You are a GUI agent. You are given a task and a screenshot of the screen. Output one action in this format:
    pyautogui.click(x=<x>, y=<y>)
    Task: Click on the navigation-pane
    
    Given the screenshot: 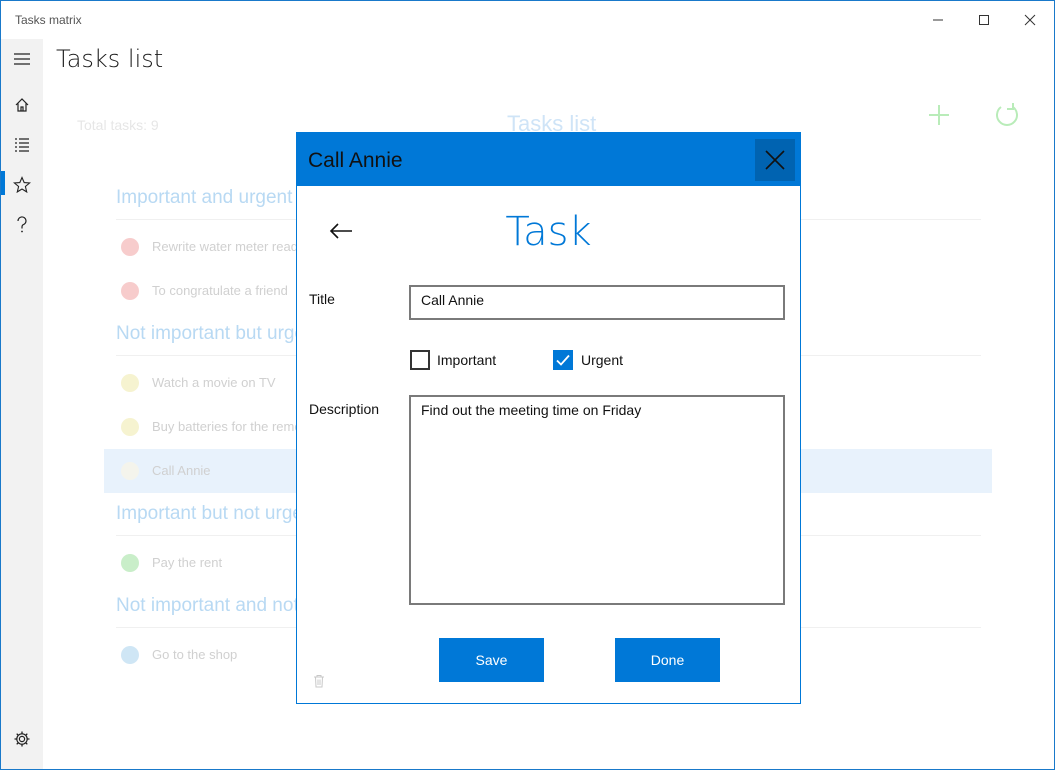 What is the action you would take?
    pyautogui.click(x=22, y=404)
    